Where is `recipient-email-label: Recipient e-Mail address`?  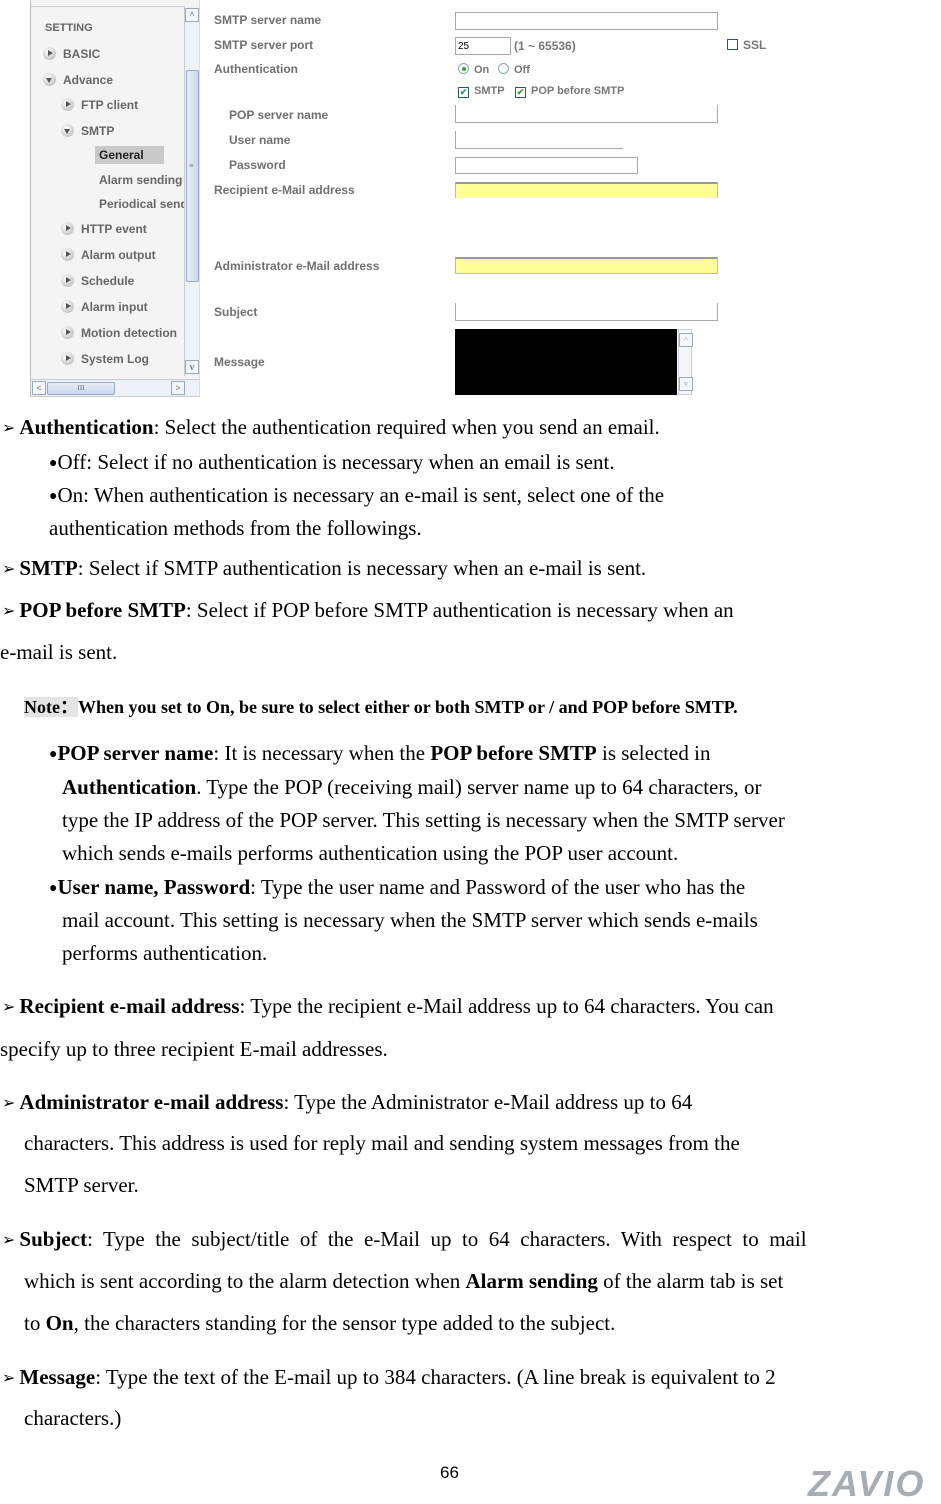
recipient-email-label: Recipient e-Mail address is located at coordinates (284, 190).